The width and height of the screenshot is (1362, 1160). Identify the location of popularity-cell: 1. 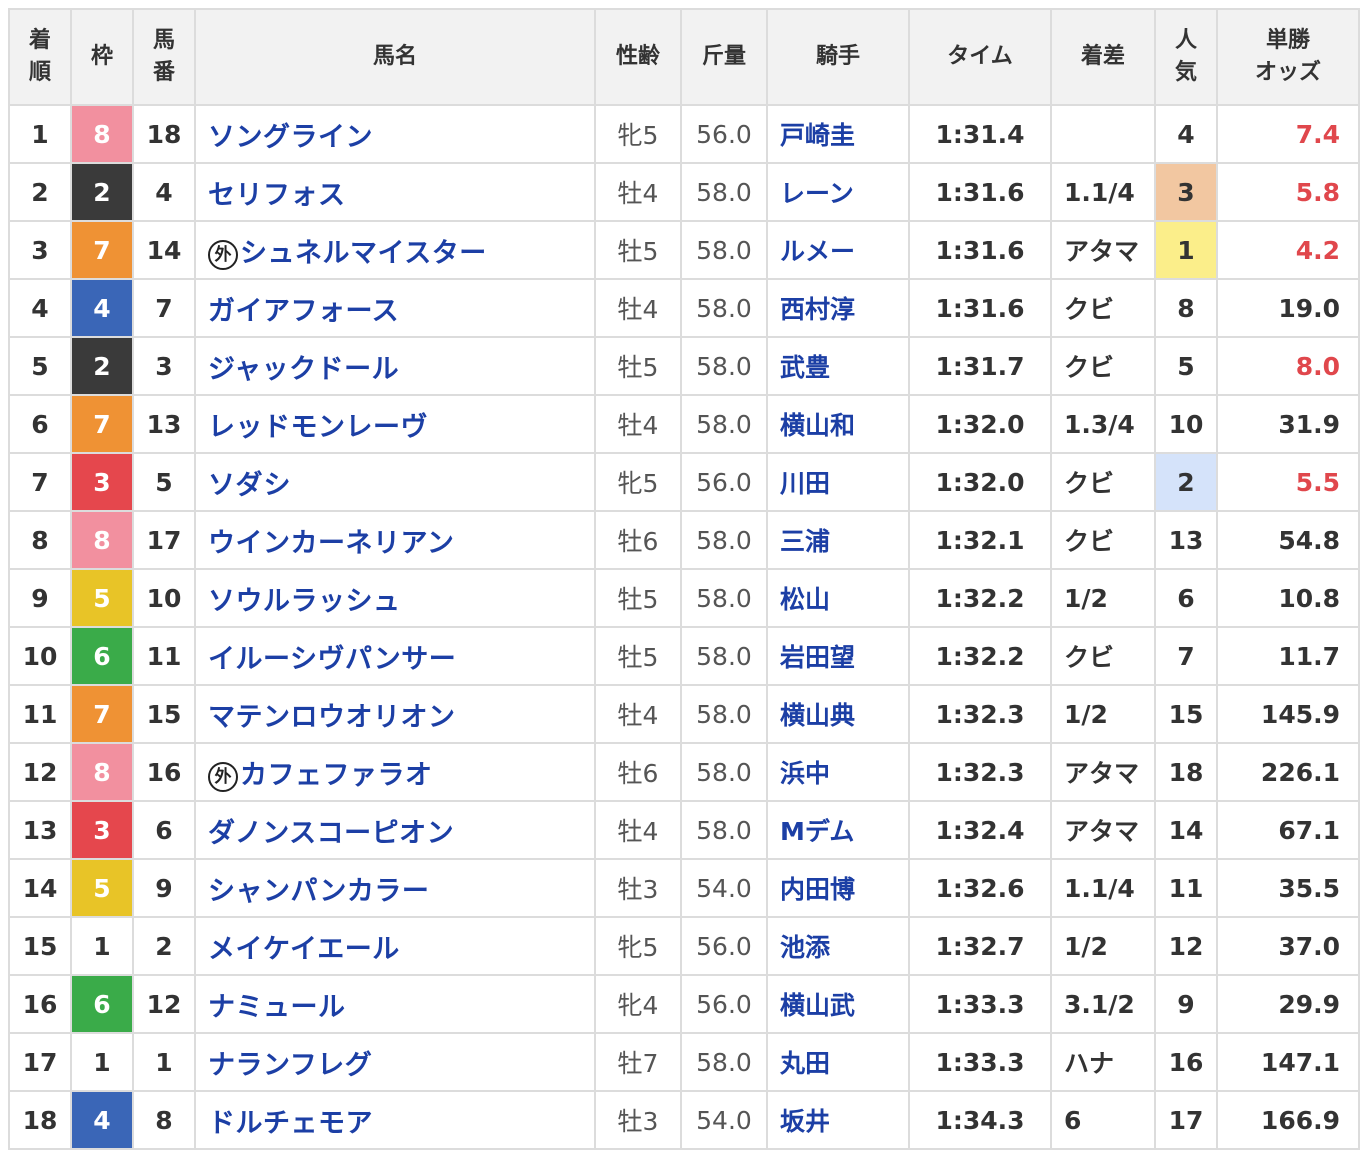
(1186, 250).